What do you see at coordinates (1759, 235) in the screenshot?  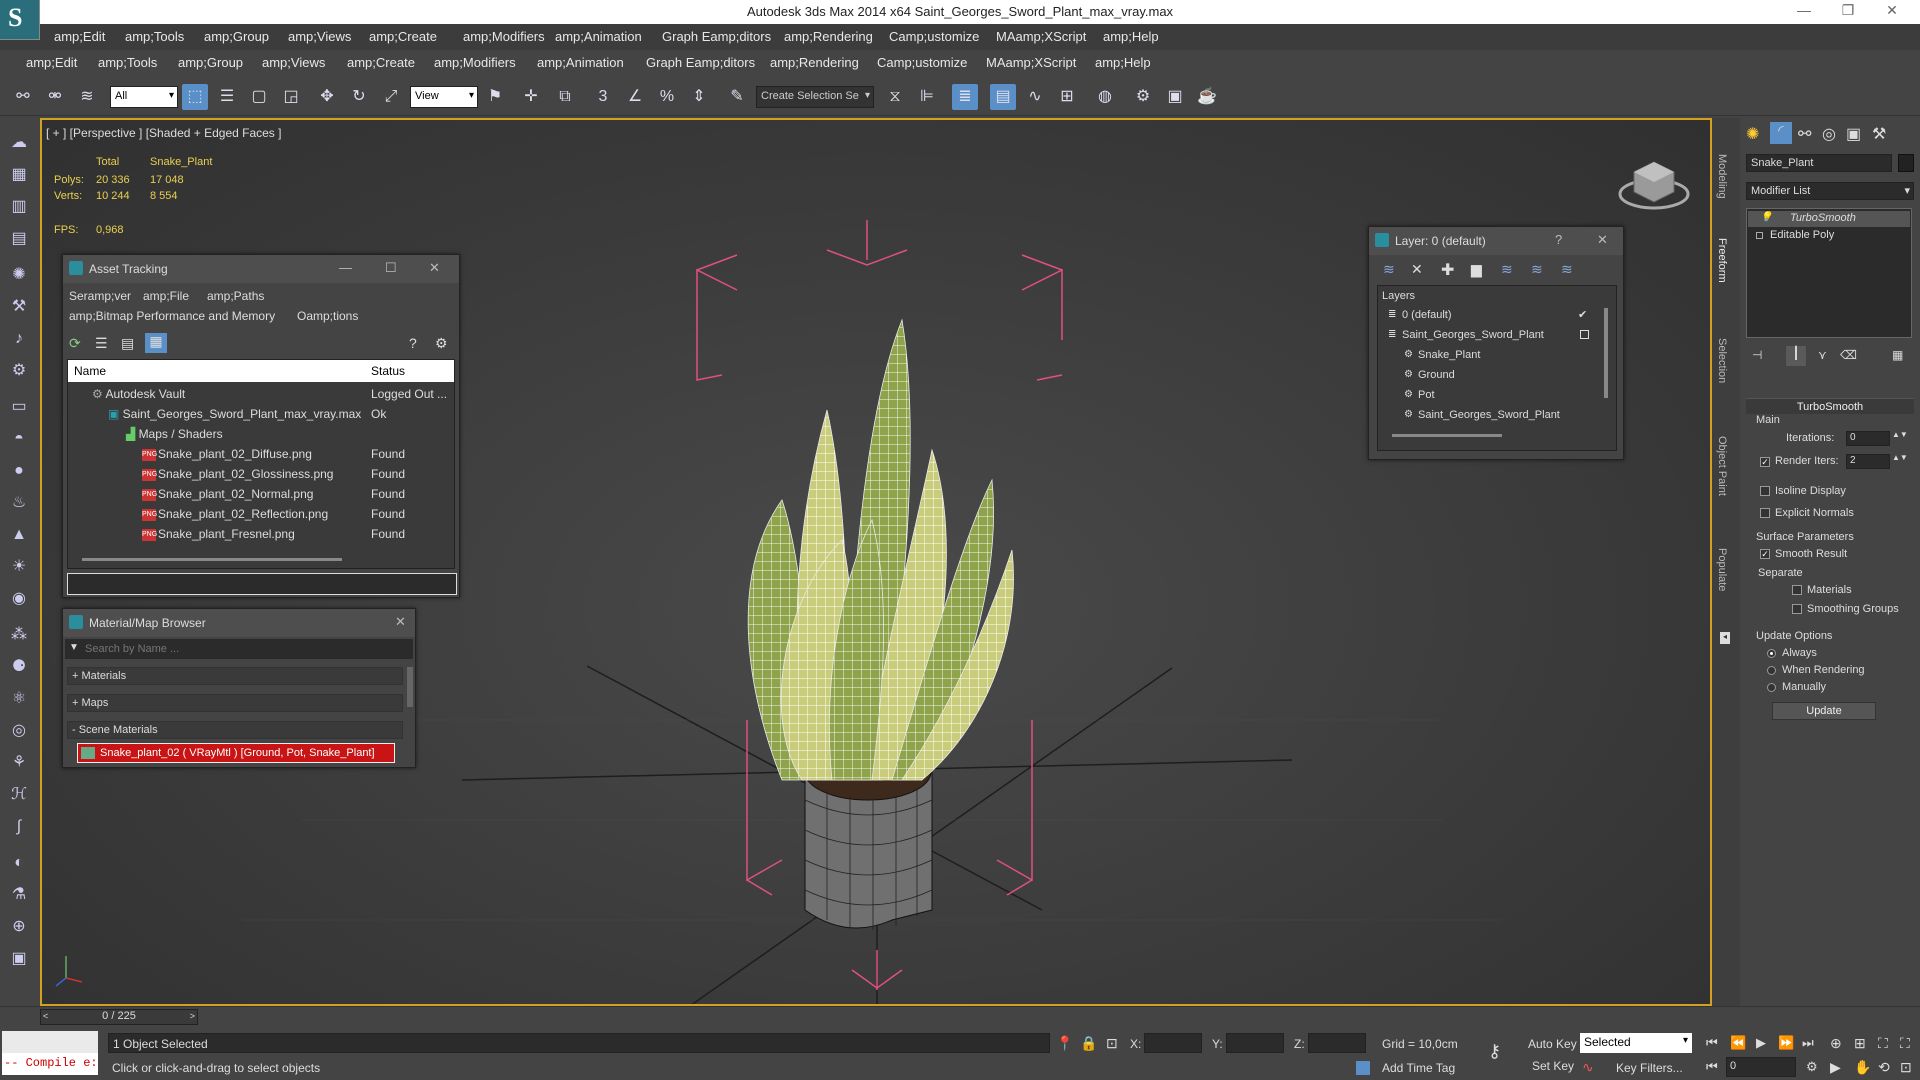 I see `expand-icon` at bounding box center [1759, 235].